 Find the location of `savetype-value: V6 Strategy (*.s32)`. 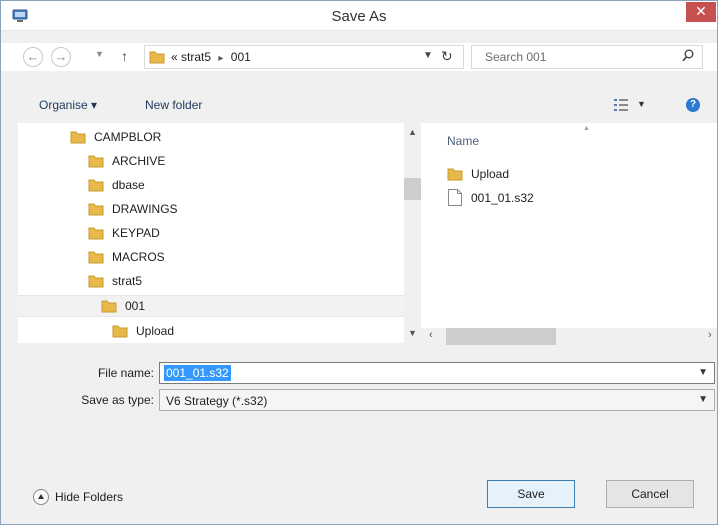

savetype-value: V6 Strategy (*.s32) is located at coordinates (217, 401).